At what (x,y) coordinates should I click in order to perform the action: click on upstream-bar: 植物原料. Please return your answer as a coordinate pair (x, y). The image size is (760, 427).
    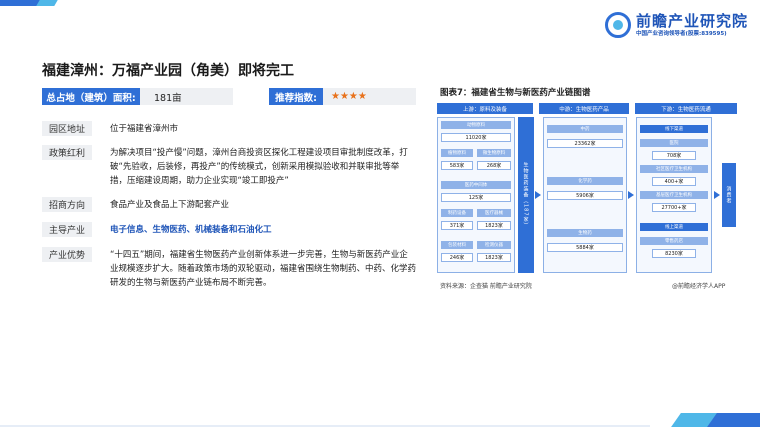
    Looking at the image, I should click on (457, 153).